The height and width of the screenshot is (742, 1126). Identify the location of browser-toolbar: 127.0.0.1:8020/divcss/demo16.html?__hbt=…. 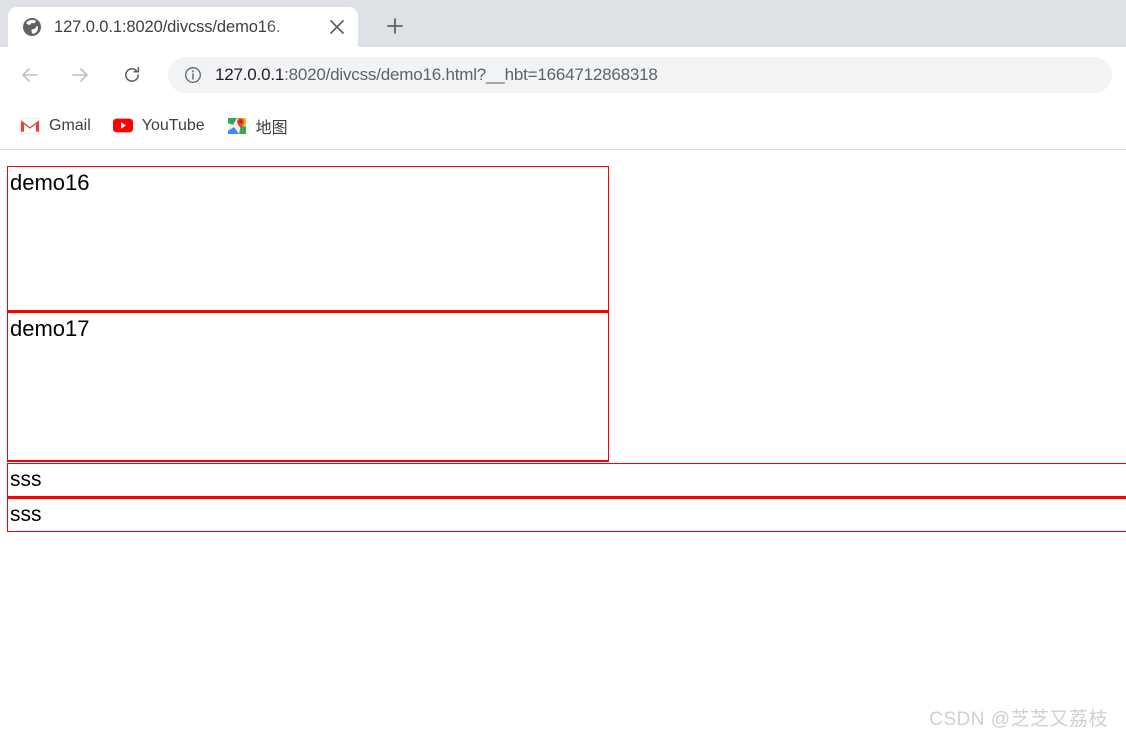
(563, 74).